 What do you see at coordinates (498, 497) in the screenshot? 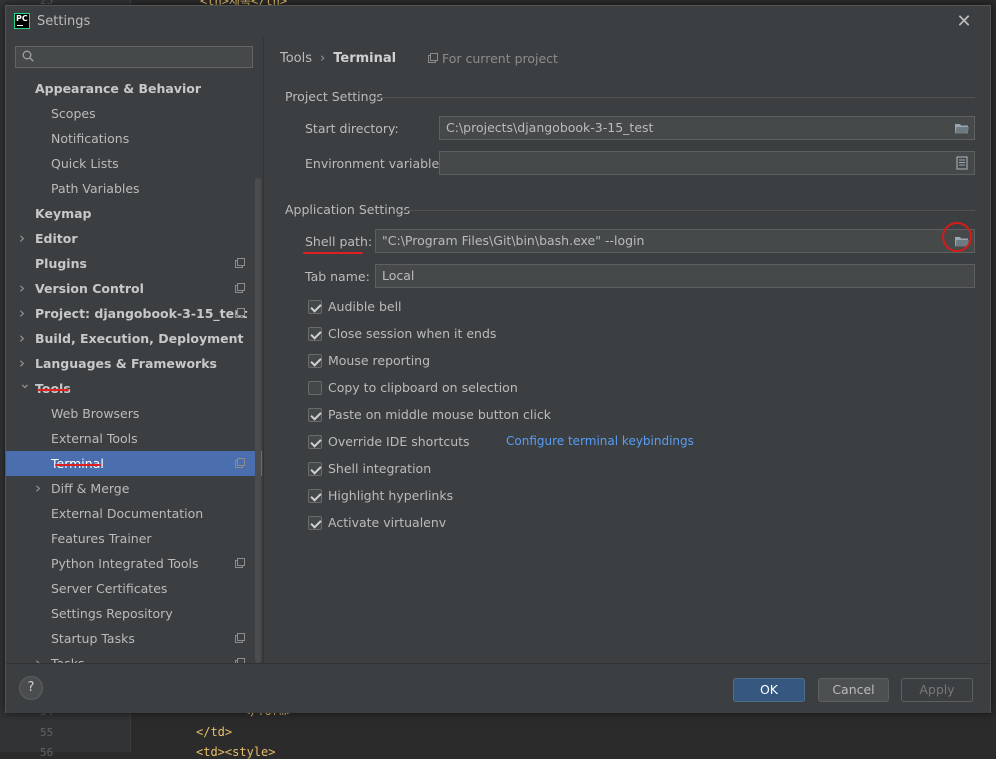
I see `checkbox-row: Highlight hyperlinks` at bounding box center [498, 497].